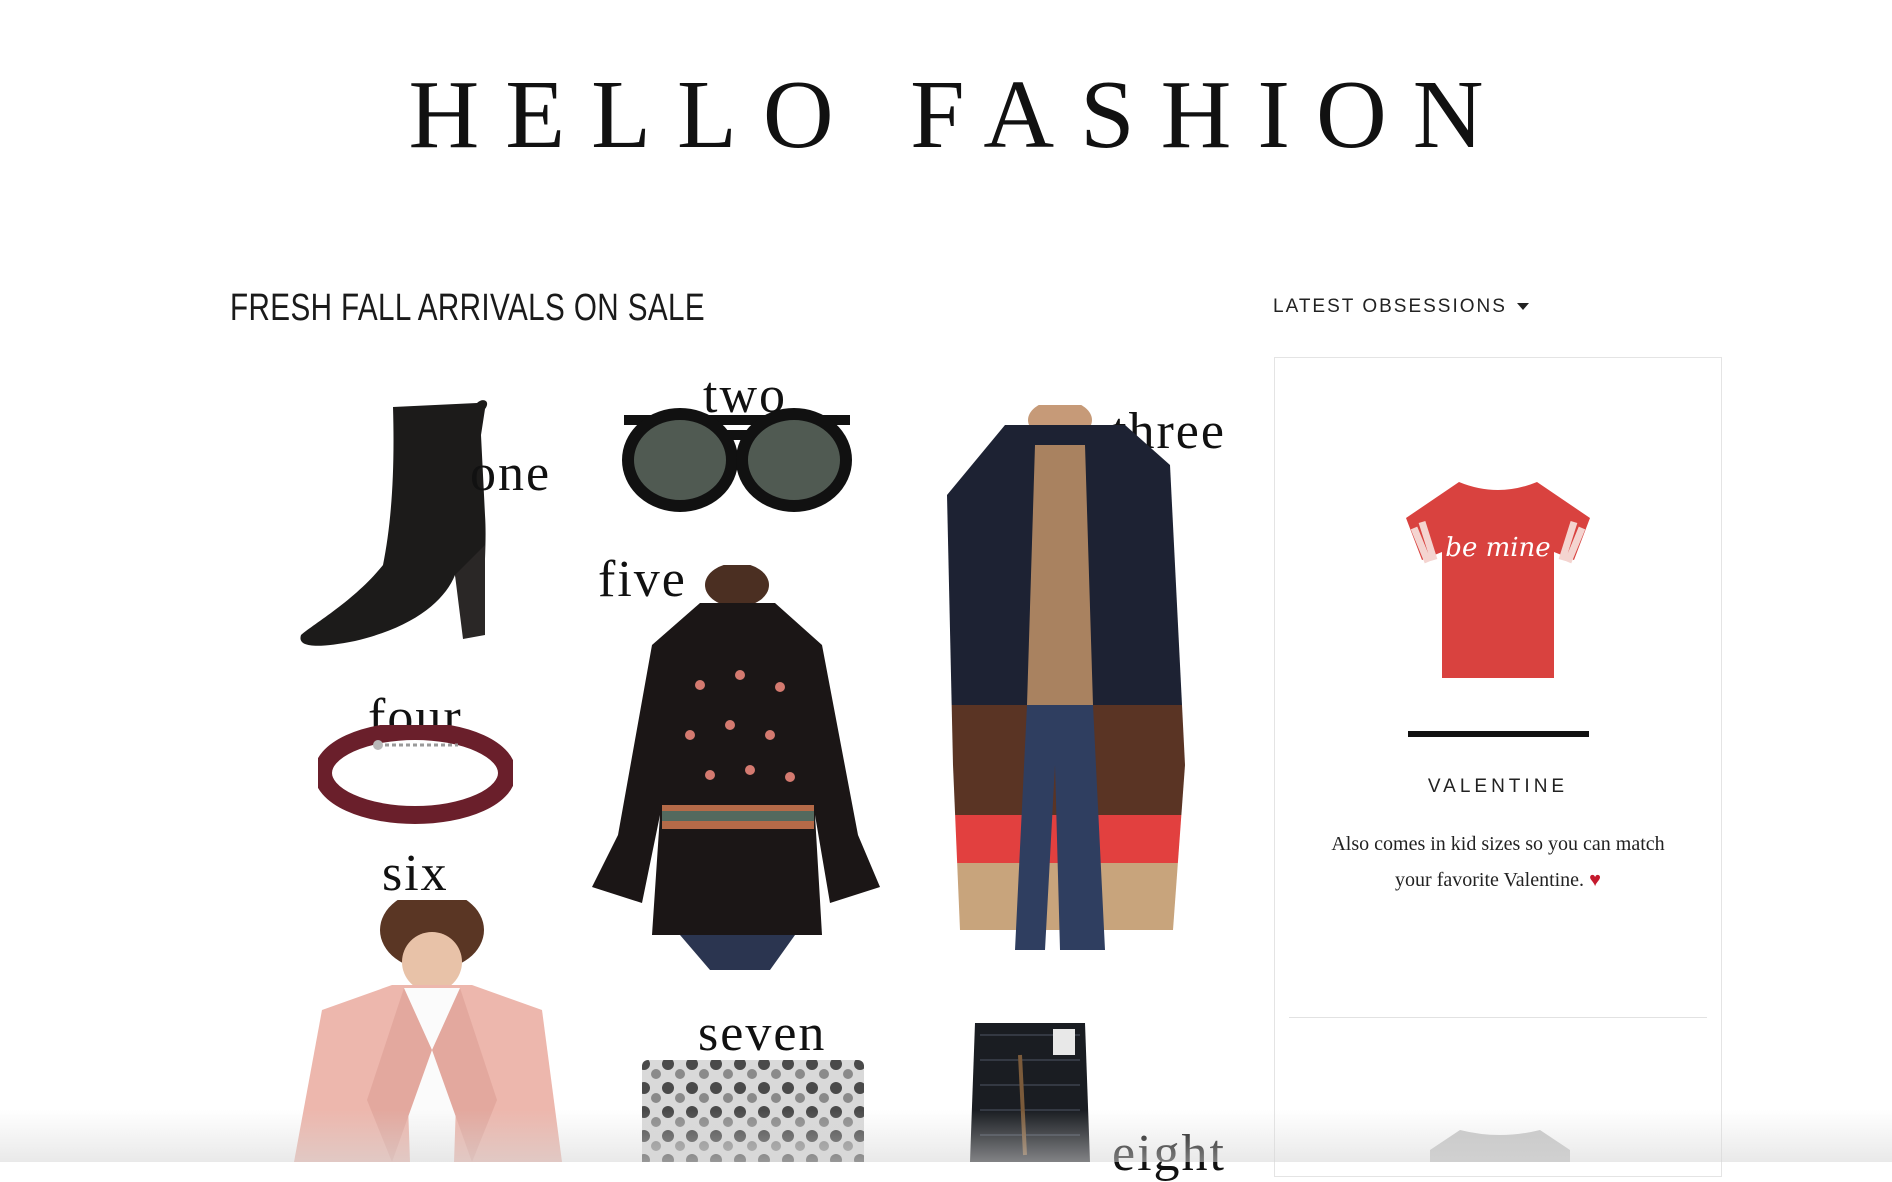 The image size is (1892, 1182). What do you see at coordinates (1595, 880) in the screenshot?
I see `heart-icon: ♥` at bounding box center [1595, 880].